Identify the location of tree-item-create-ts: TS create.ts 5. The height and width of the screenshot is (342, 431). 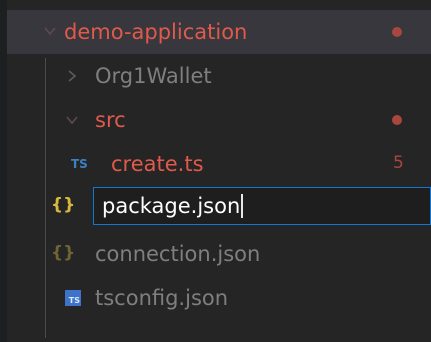
(219, 164).